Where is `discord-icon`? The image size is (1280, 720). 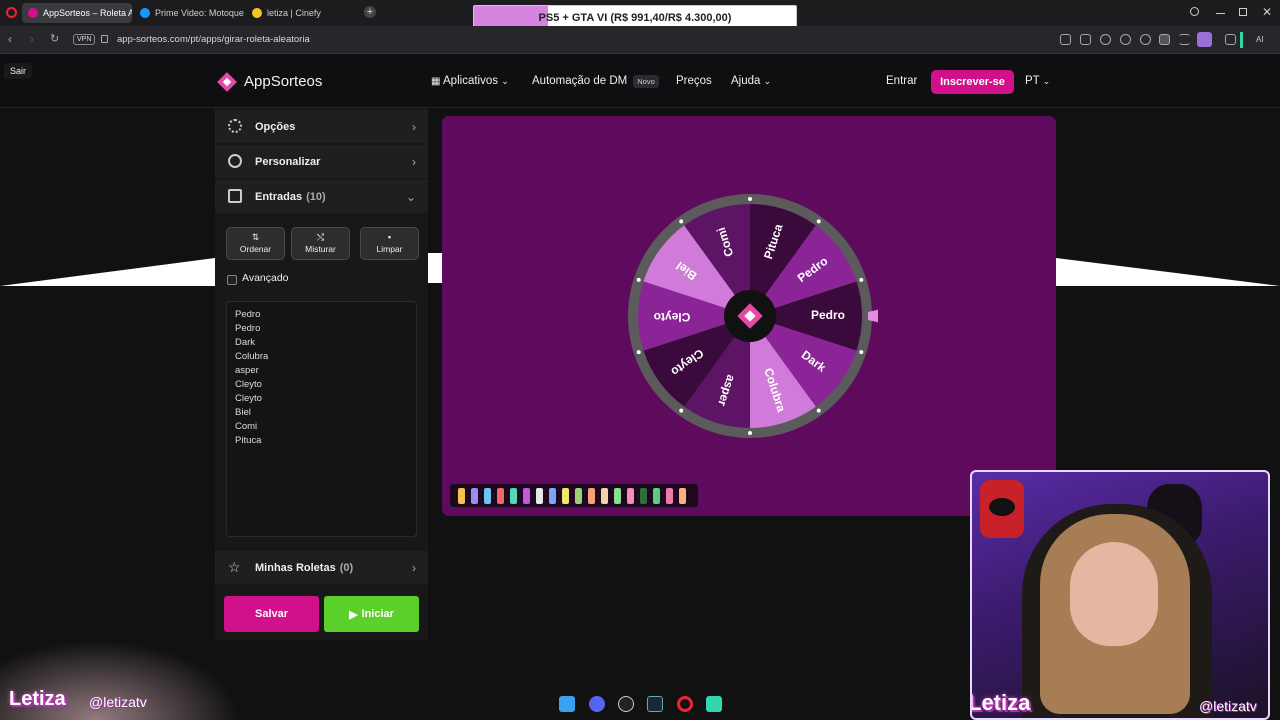 discord-icon is located at coordinates (597, 704).